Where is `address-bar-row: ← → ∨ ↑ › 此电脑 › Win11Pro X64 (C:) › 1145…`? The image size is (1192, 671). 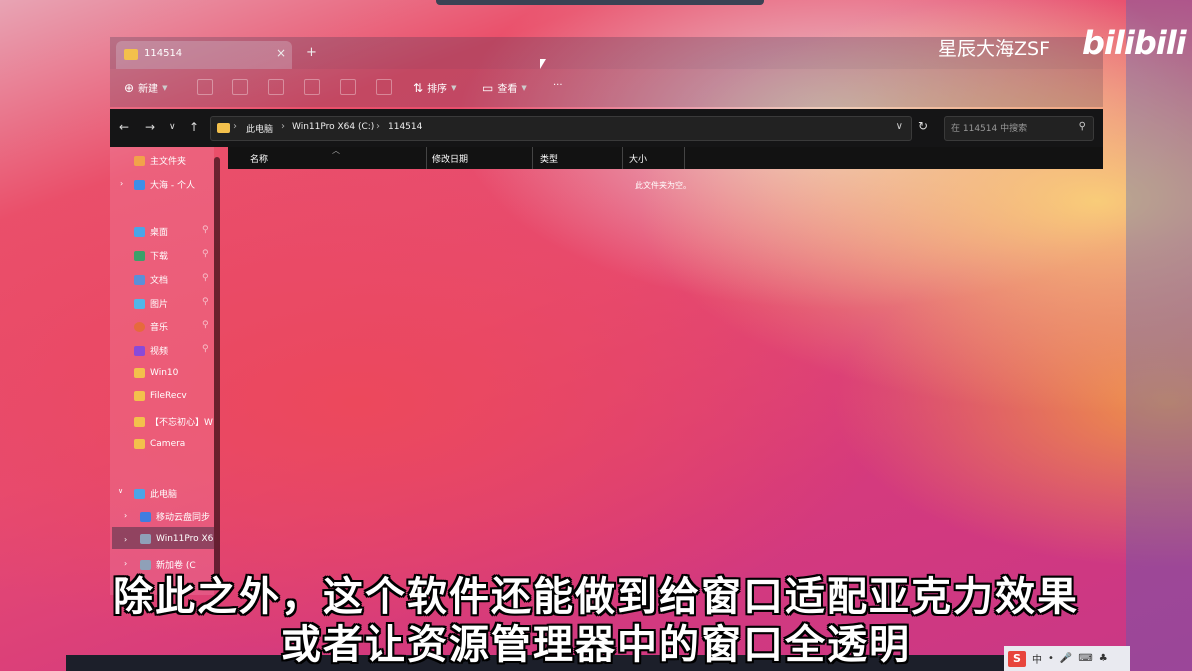 address-bar-row: ← → ∨ ↑ › 此电脑 › Win11Pro X64 (C:) › 1145… is located at coordinates (606, 128).